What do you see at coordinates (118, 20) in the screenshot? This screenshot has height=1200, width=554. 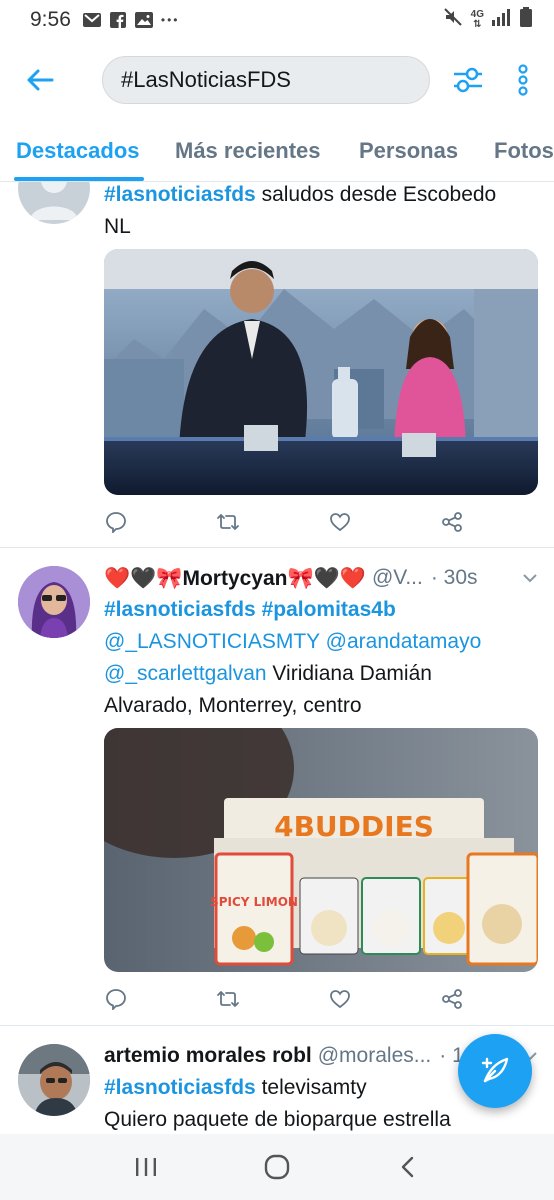 I see `facebook-icon` at bounding box center [118, 20].